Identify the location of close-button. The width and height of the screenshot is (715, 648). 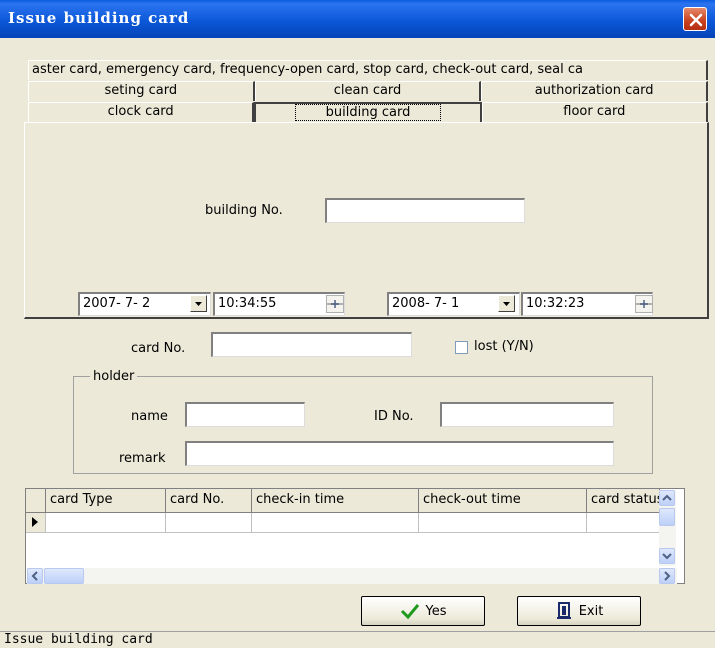
(695, 19).